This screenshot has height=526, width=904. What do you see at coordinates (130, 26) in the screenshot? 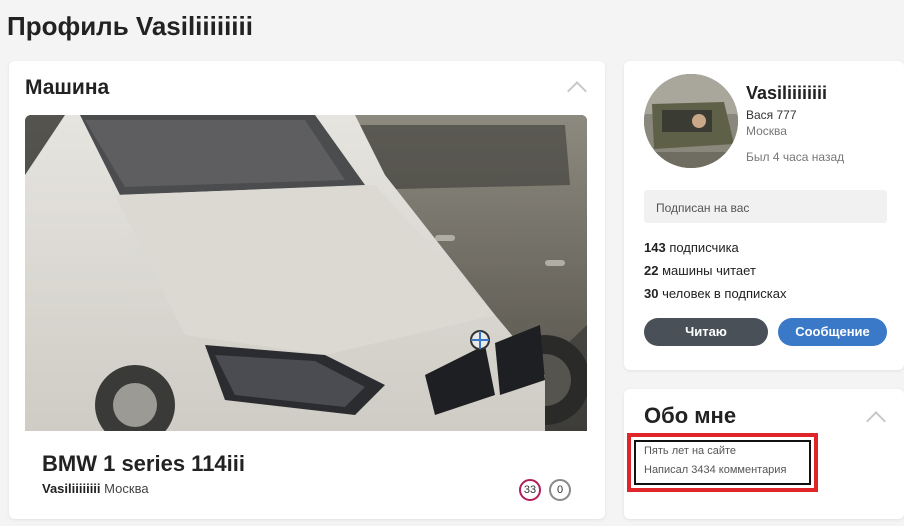
I see `page-title: Профиль Vasiliiiiiiii` at bounding box center [130, 26].